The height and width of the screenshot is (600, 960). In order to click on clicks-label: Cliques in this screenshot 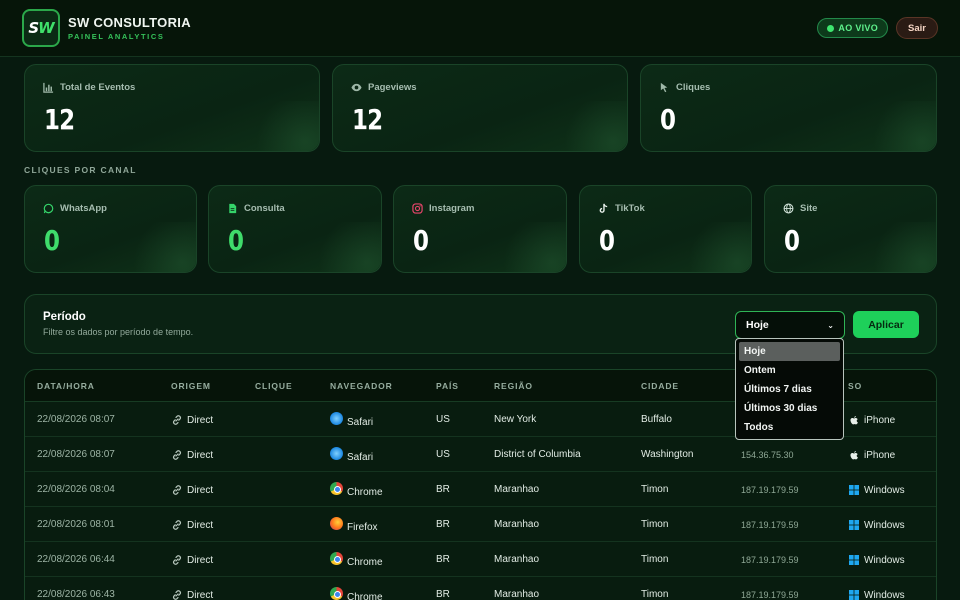, I will do `click(693, 87)`.